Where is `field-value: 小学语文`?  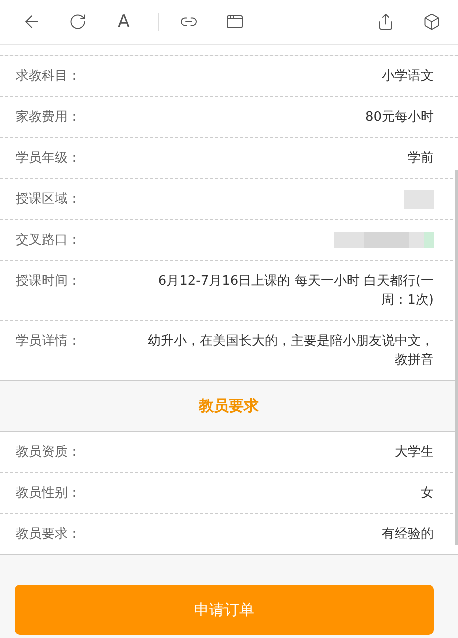
field-value: 小学语文 is located at coordinates (408, 77).